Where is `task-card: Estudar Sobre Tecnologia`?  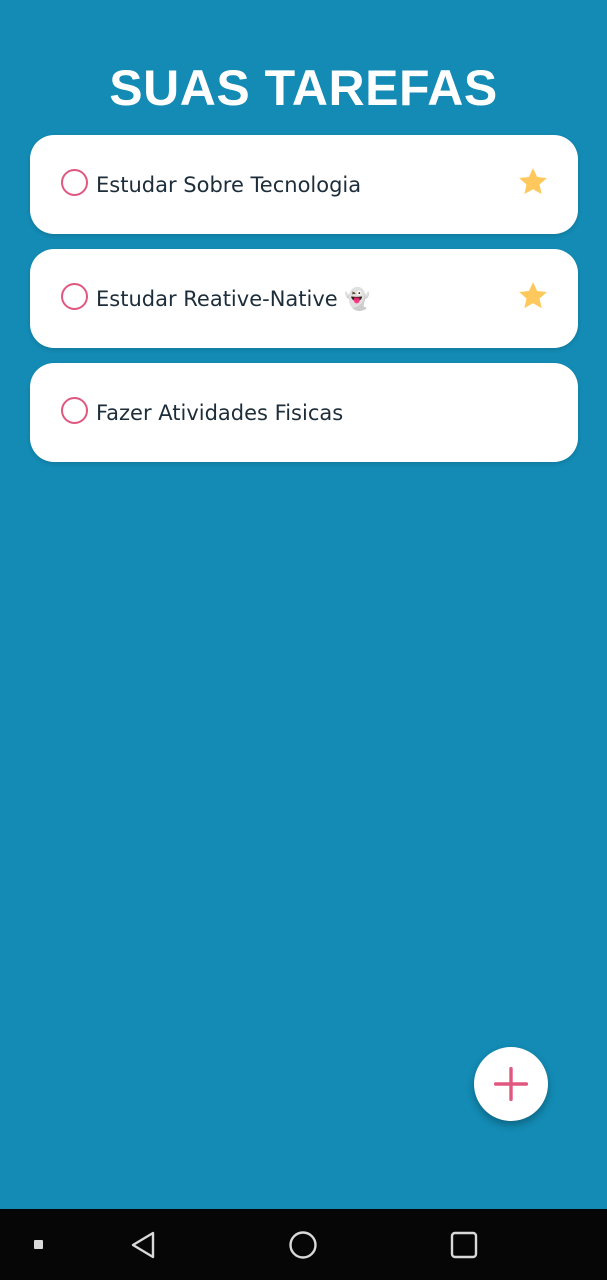 task-card: Estudar Sobre Tecnologia is located at coordinates (304, 184).